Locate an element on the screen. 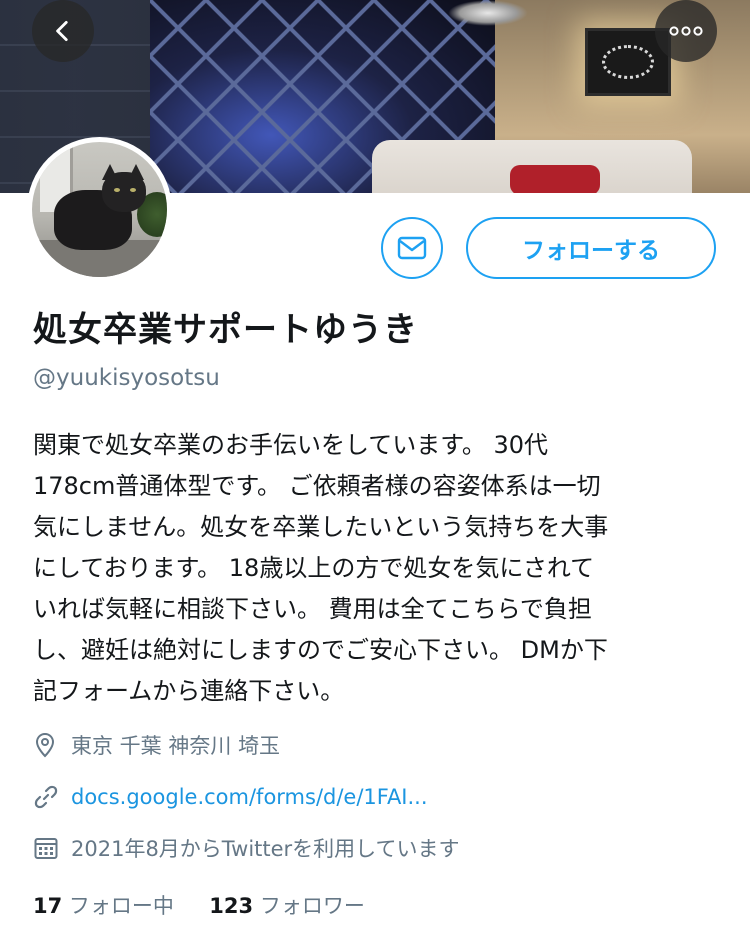 The width and height of the screenshot is (750, 933). more-dots-icon is located at coordinates (686, 31).